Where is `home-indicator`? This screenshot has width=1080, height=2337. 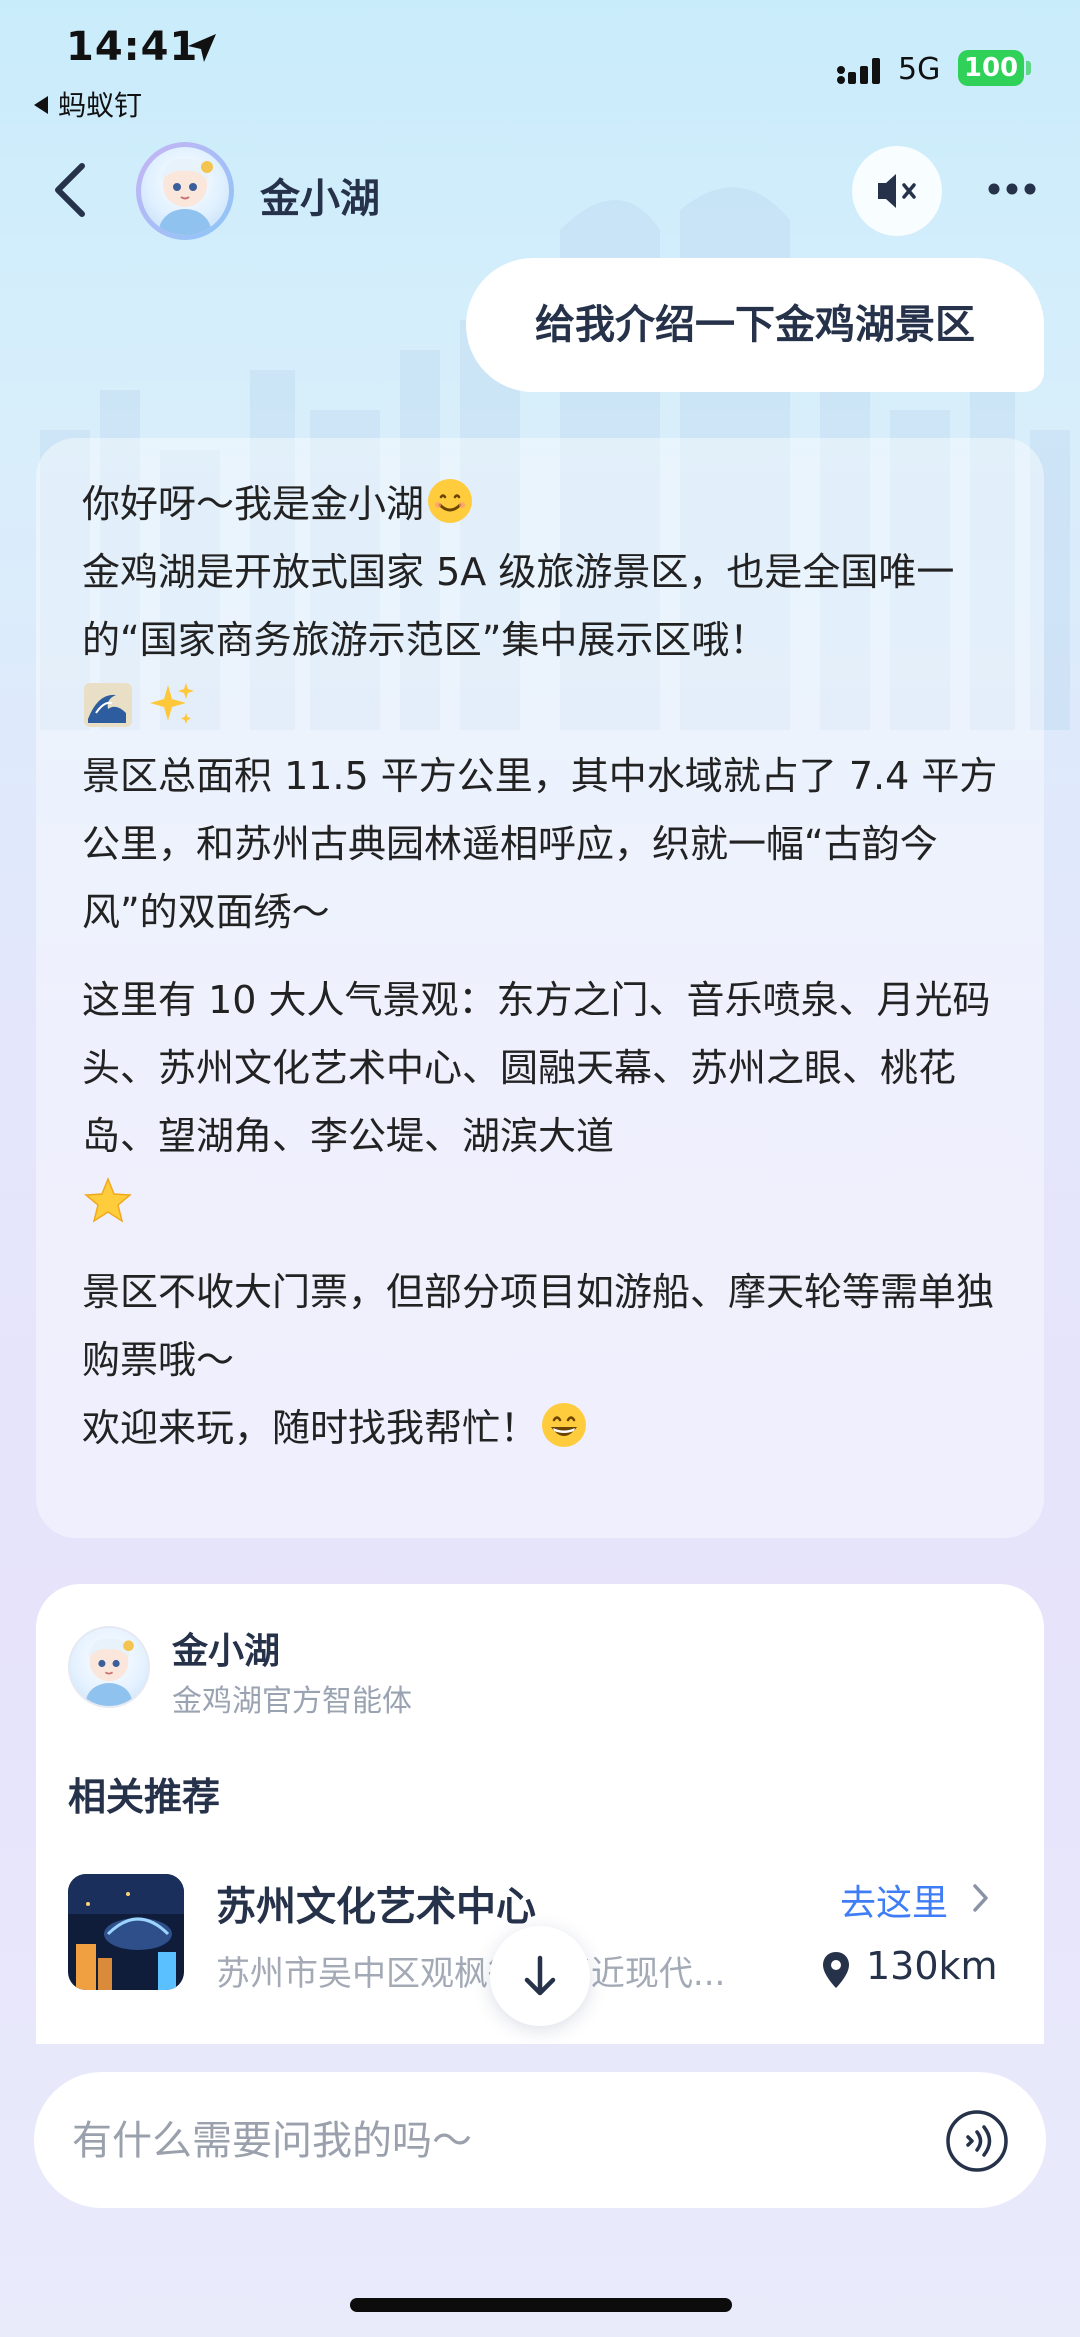
home-indicator is located at coordinates (541, 2305).